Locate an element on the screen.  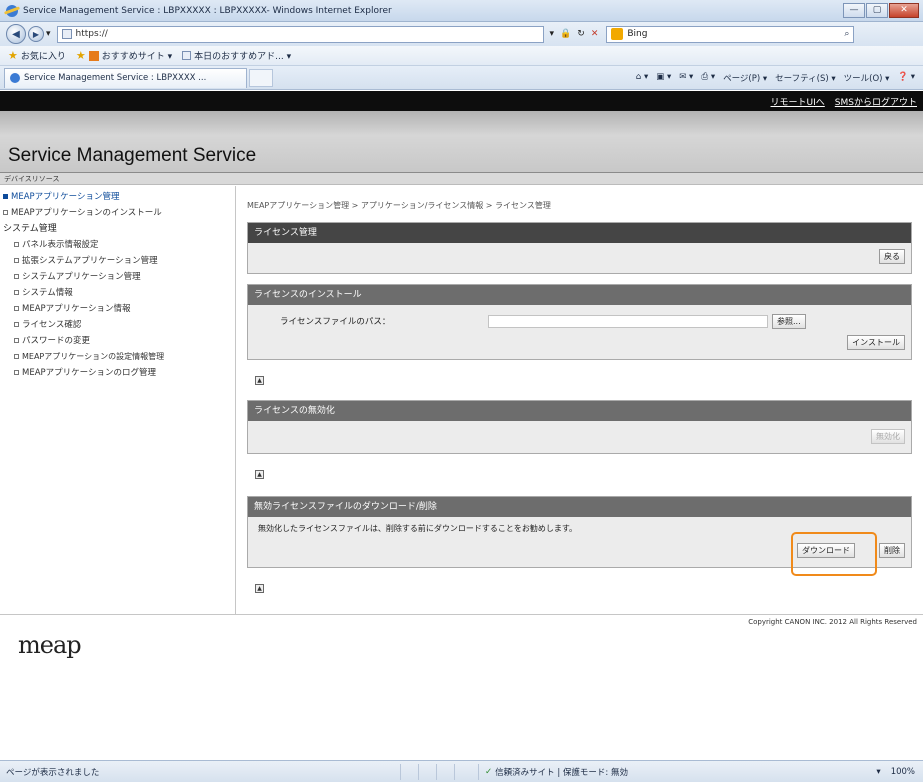
section-license-install: ライセンスのインストール ライセンスファイルのパス： 参照... インストール is located at coordinates (579, 322).